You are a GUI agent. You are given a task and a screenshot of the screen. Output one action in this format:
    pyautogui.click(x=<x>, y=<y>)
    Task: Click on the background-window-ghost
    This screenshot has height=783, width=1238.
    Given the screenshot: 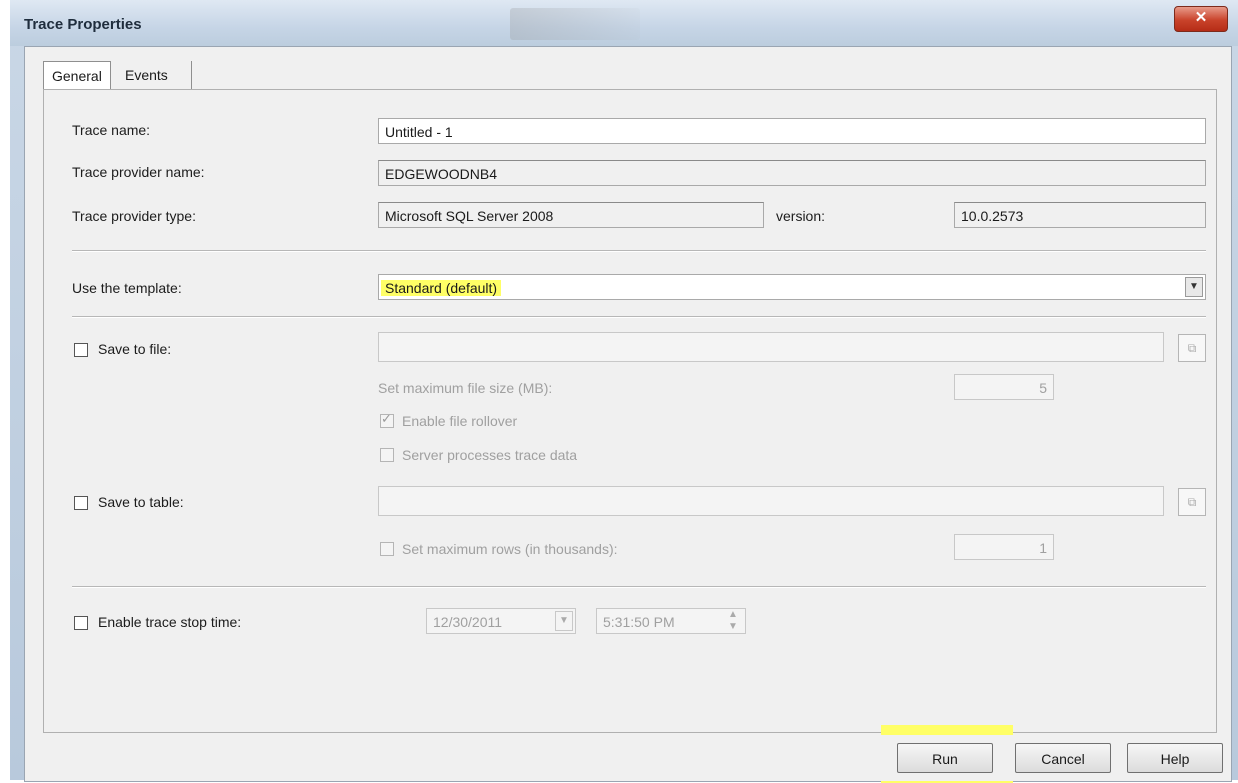 What is the action you would take?
    pyautogui.click(x=575, y=24)
    